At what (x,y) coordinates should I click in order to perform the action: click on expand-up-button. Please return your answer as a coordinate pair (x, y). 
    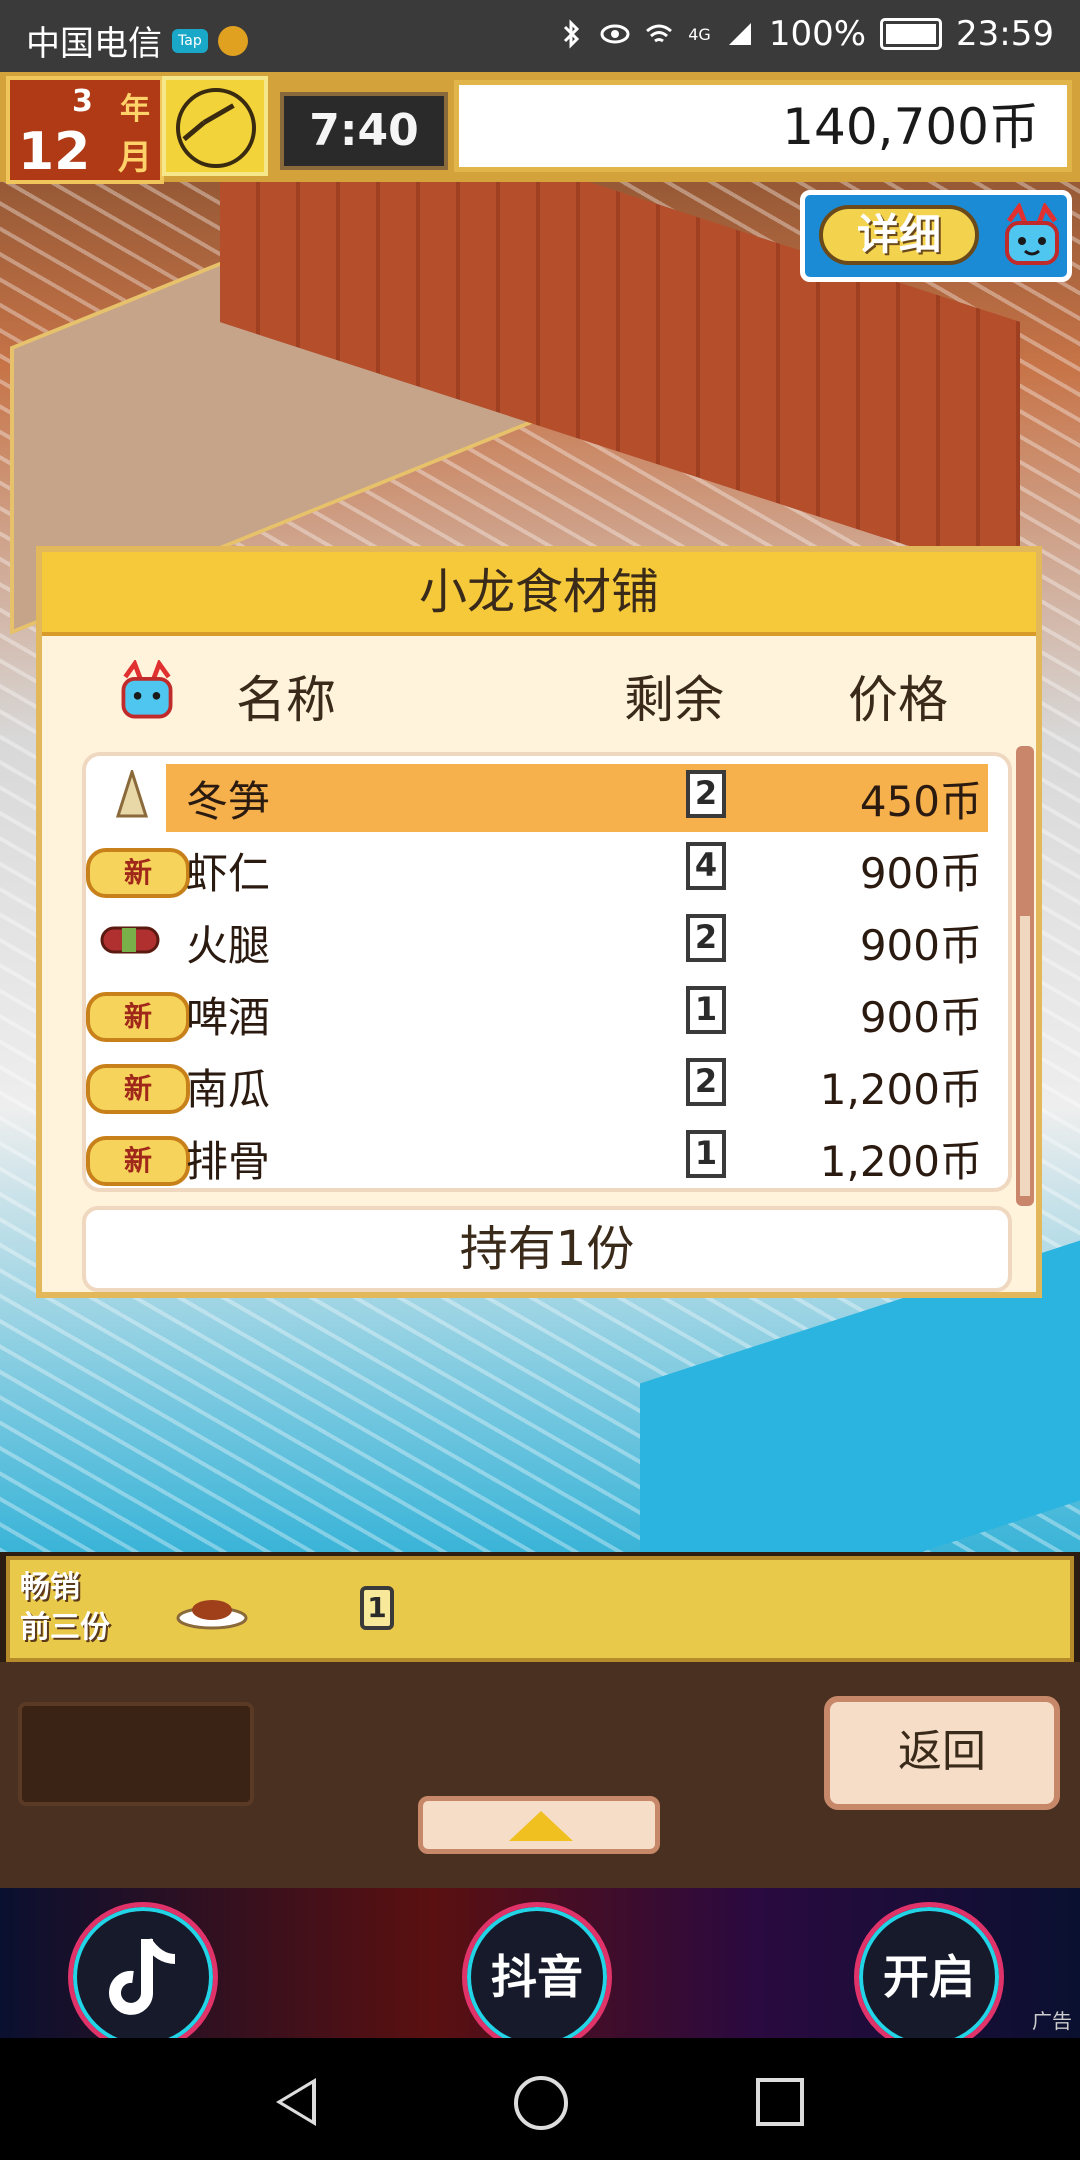
    Looking at the image, I should click on (539, 1825).